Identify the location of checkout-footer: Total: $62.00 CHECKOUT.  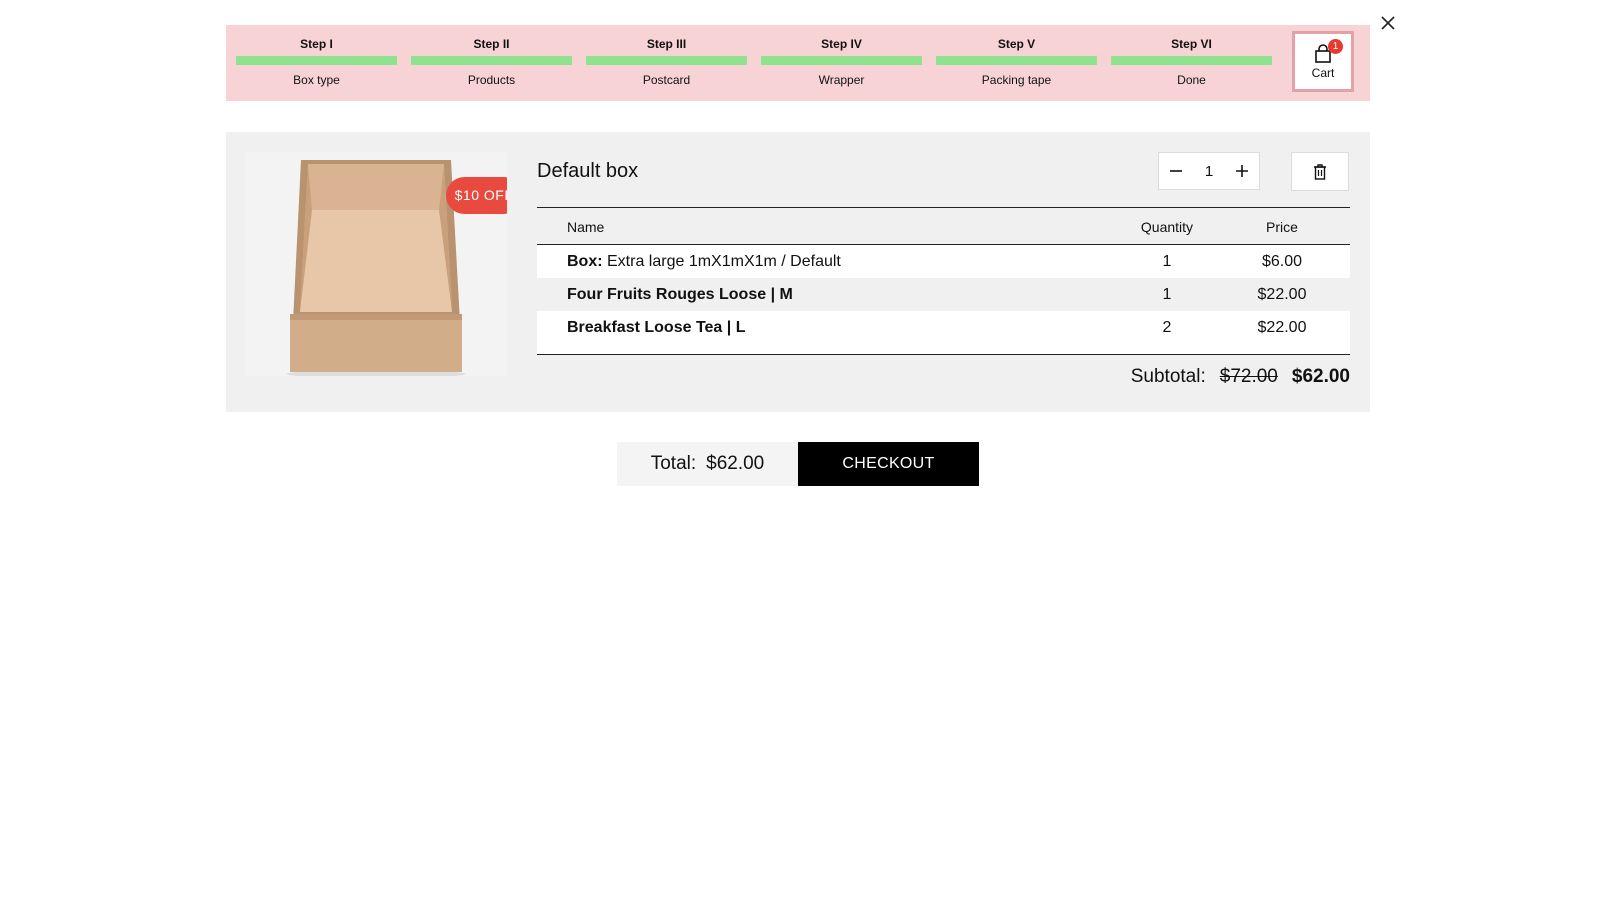
(798, 464).